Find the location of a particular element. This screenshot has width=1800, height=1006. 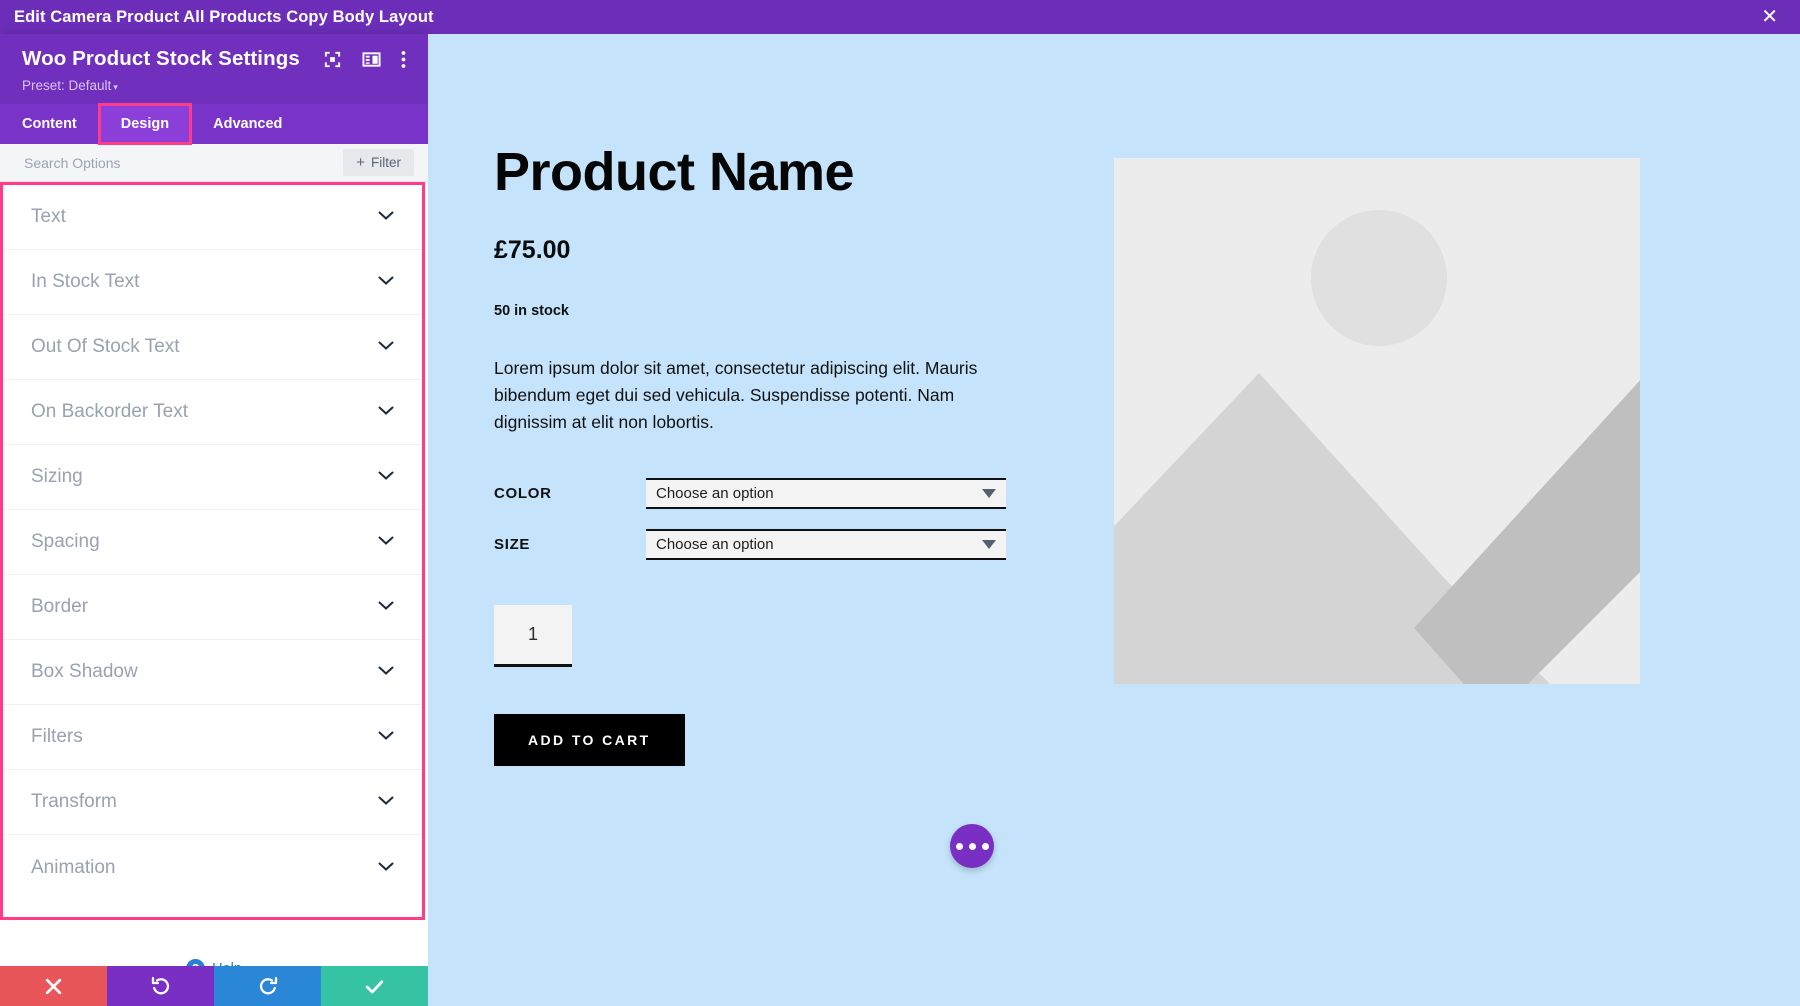

section-label: Spacing is located at coordinates (65, 541).